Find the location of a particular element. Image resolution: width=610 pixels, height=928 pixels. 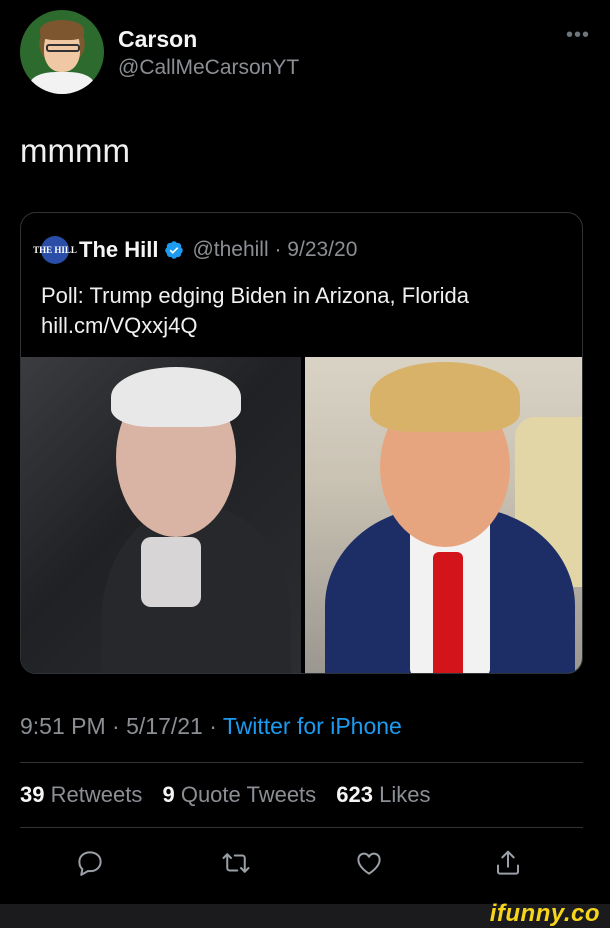

retweet-button is located at coordinates (236, 863).